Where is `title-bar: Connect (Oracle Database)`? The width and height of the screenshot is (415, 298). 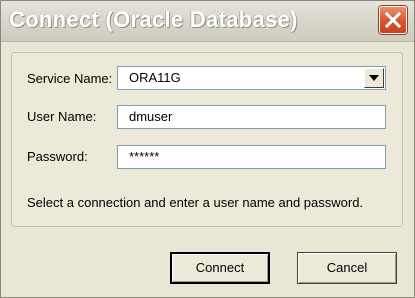
title-bar: Connect (Oracle Database) is located at coordinates (207, 21).